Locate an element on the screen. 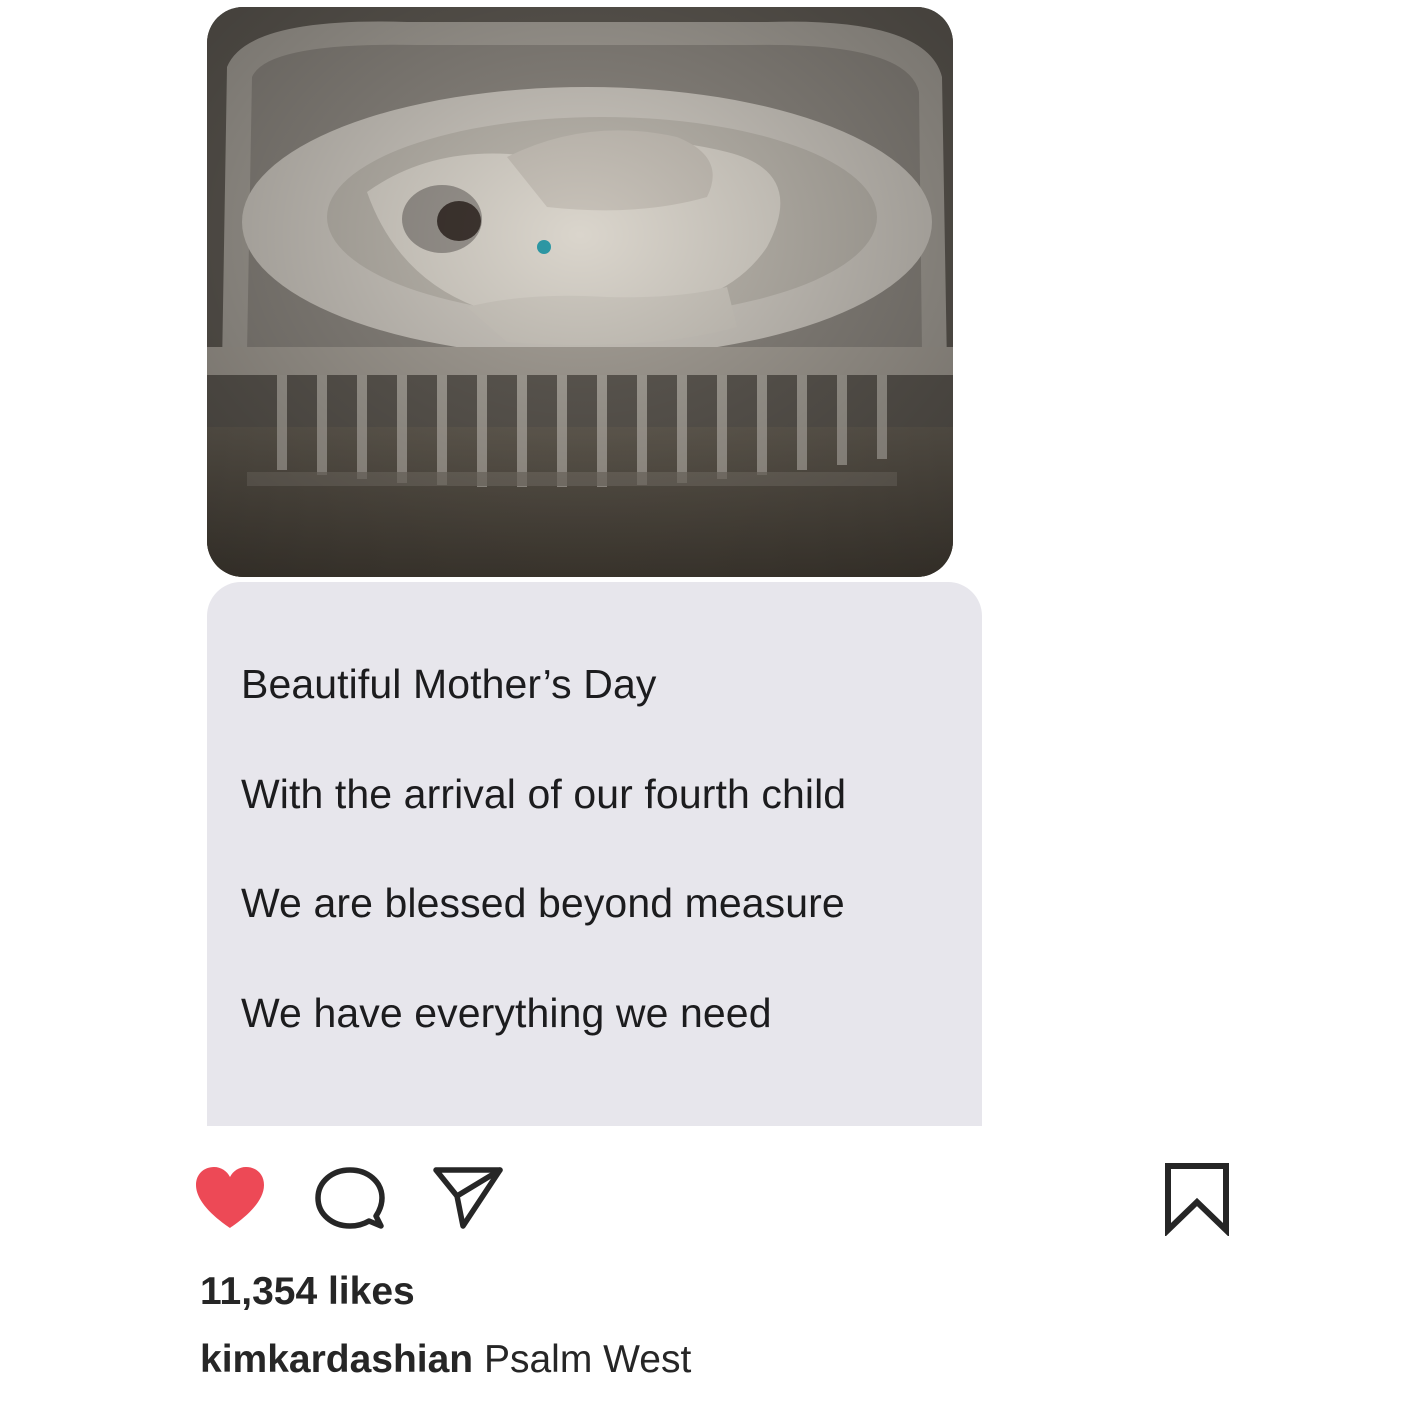 Image resolution: width=1405 pixels, height=1405 pixels. caption-username: kimkardashian is located at coordinates (336, 1359).